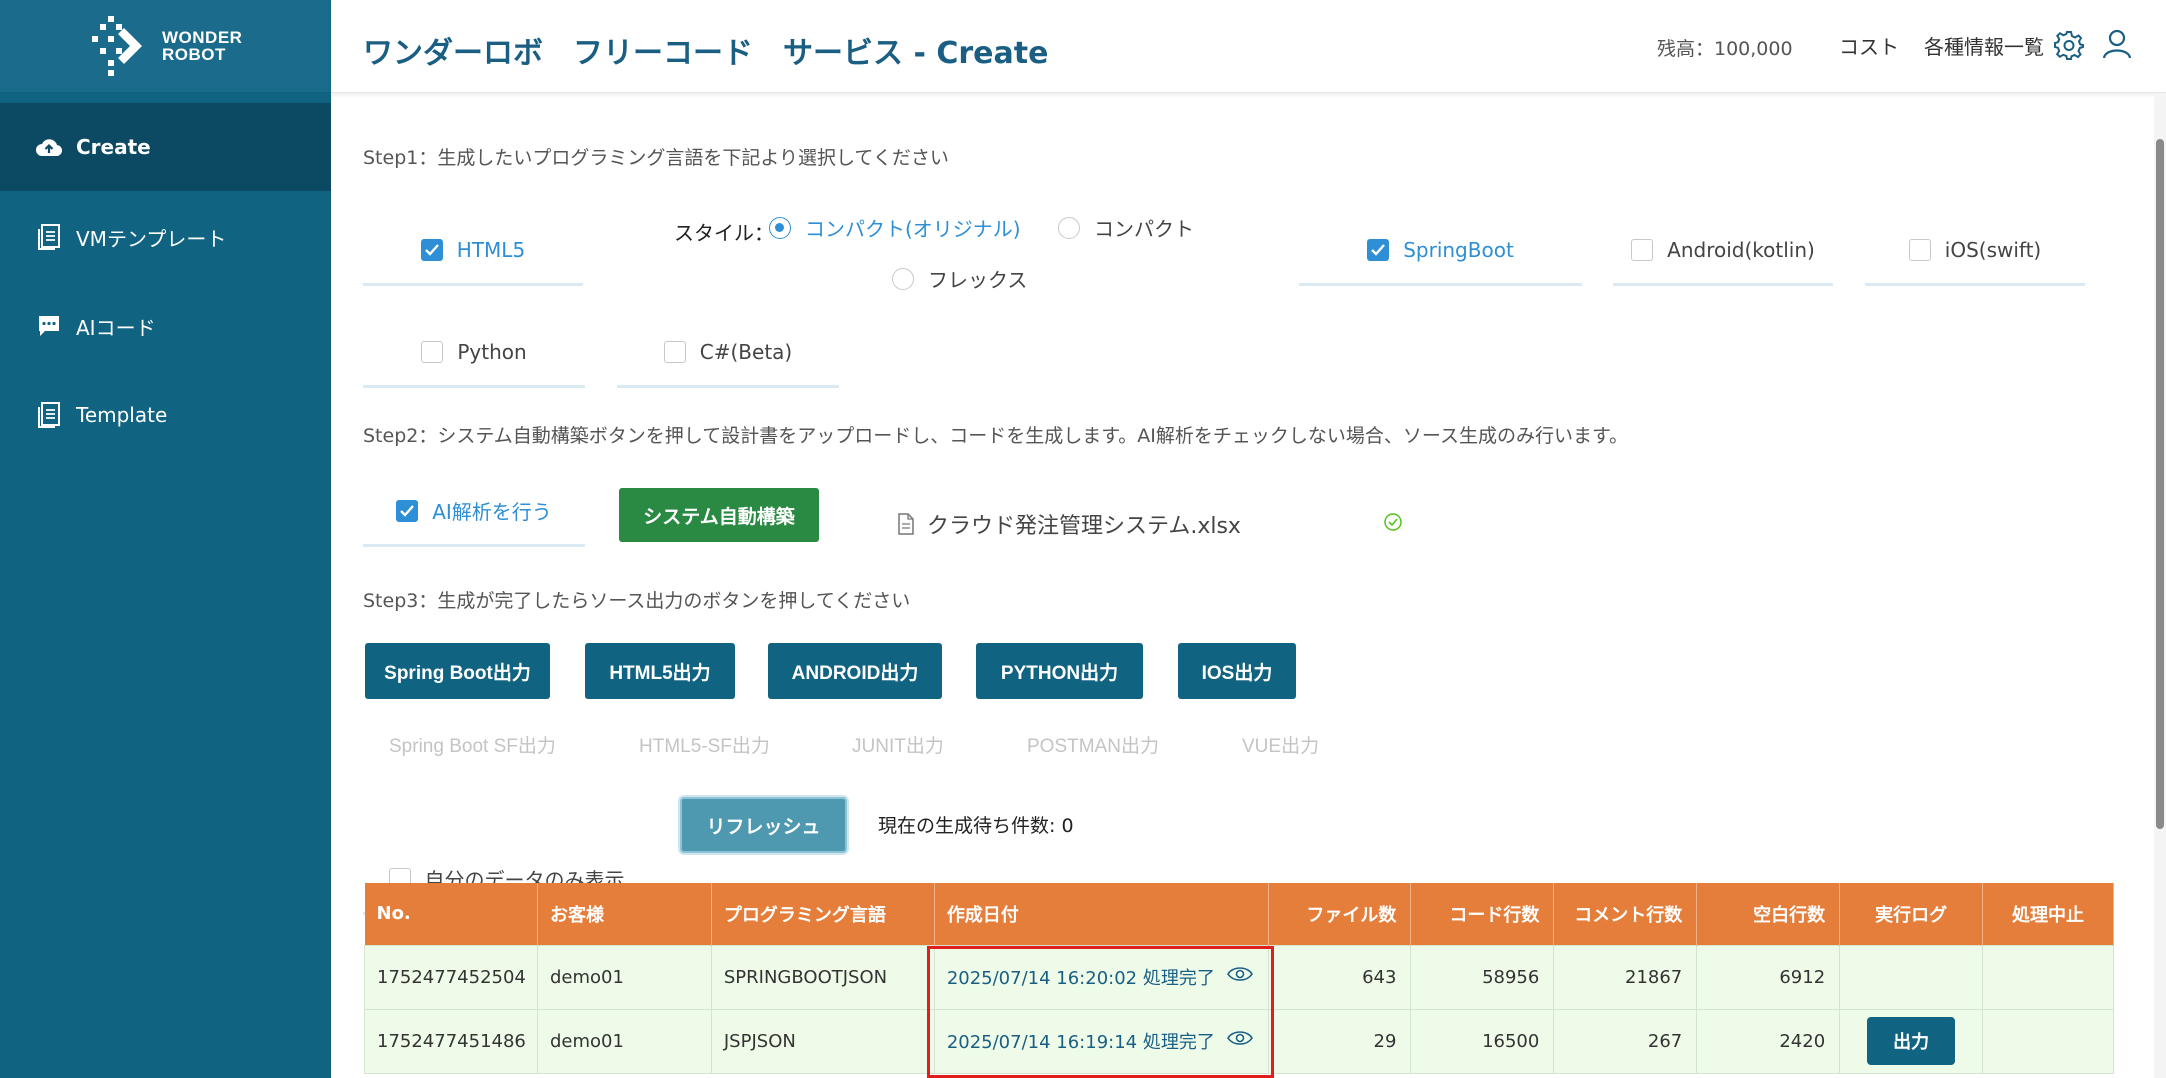 Image resolution: width=2166 pixels, height=1078 pixels. What do you see at coordinates (113, 147) in the screenshot?
I see `sidebar-item-label: Create` at bounding box center [113, 147].